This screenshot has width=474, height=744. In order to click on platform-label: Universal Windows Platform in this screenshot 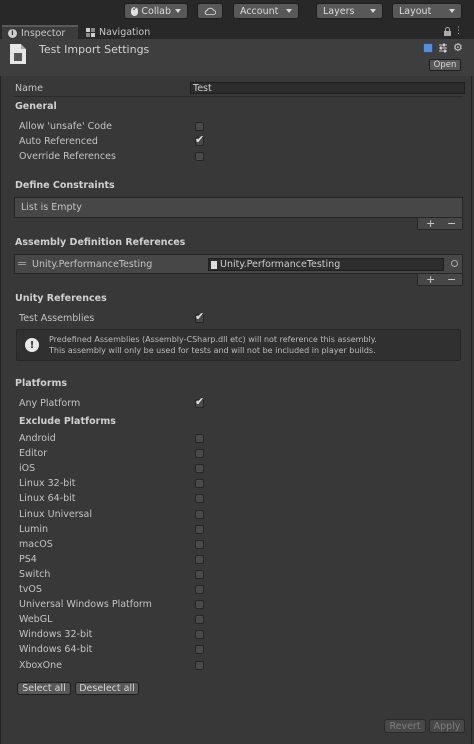, I will do `click(85, 604)`.